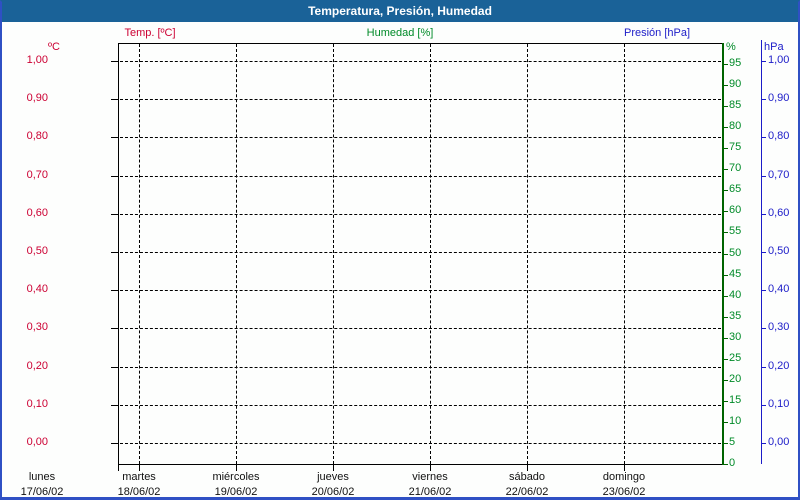 The height and width of the screenshot is (500, 800). Describe the element at coordinates (732, 463) in the screenshot. I see `humidity-axis-label: 0` at that location.